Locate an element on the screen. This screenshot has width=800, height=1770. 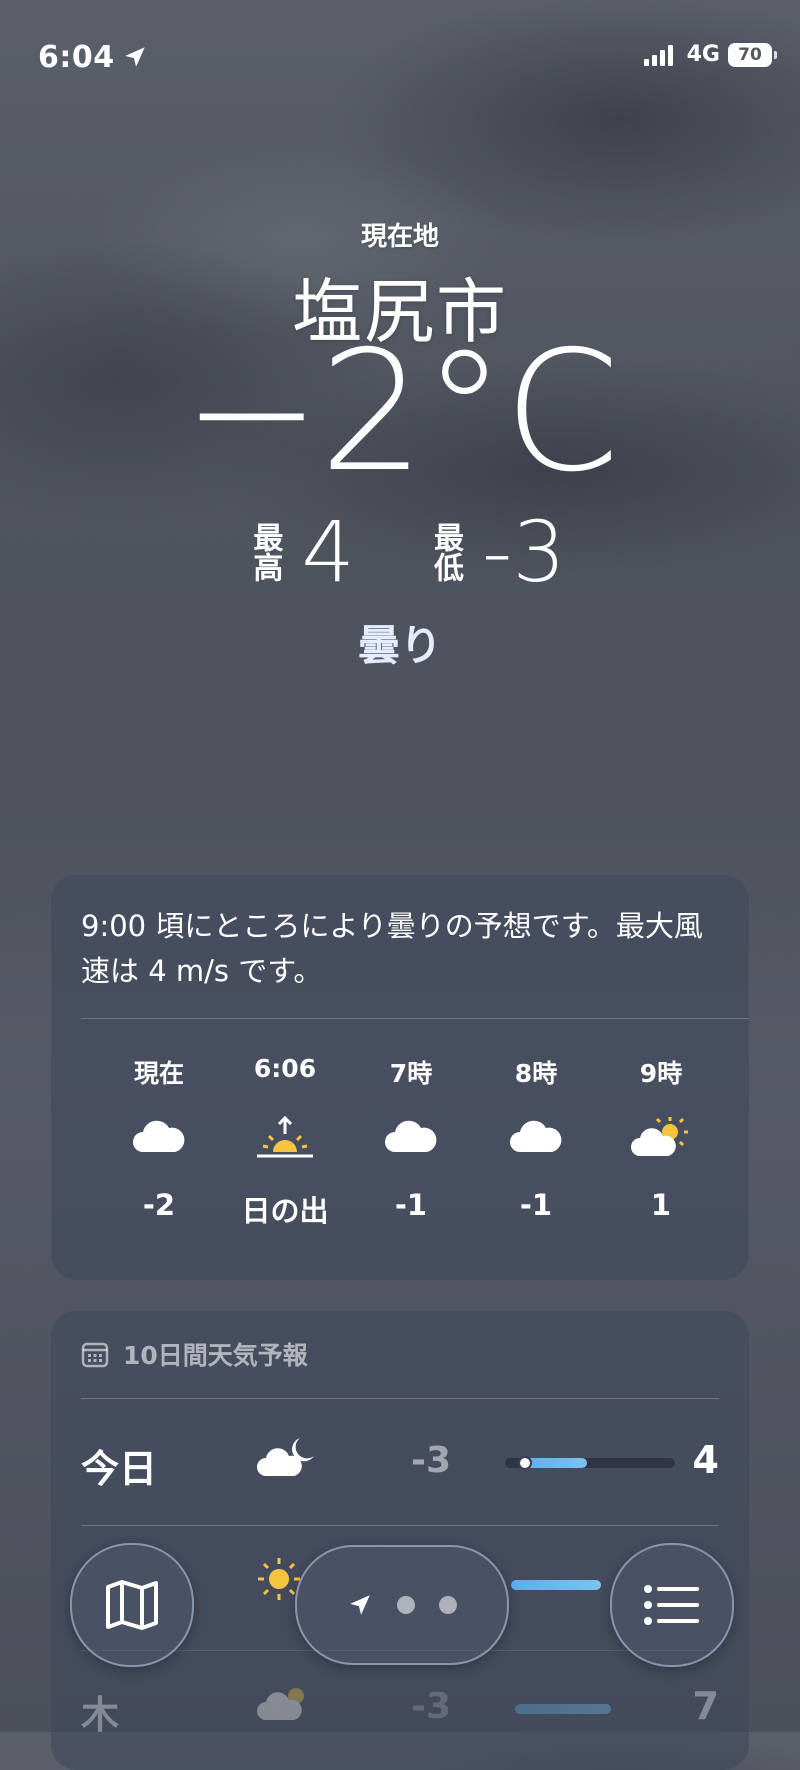
day-name: 今日 is located at coordinates (119, 1469).